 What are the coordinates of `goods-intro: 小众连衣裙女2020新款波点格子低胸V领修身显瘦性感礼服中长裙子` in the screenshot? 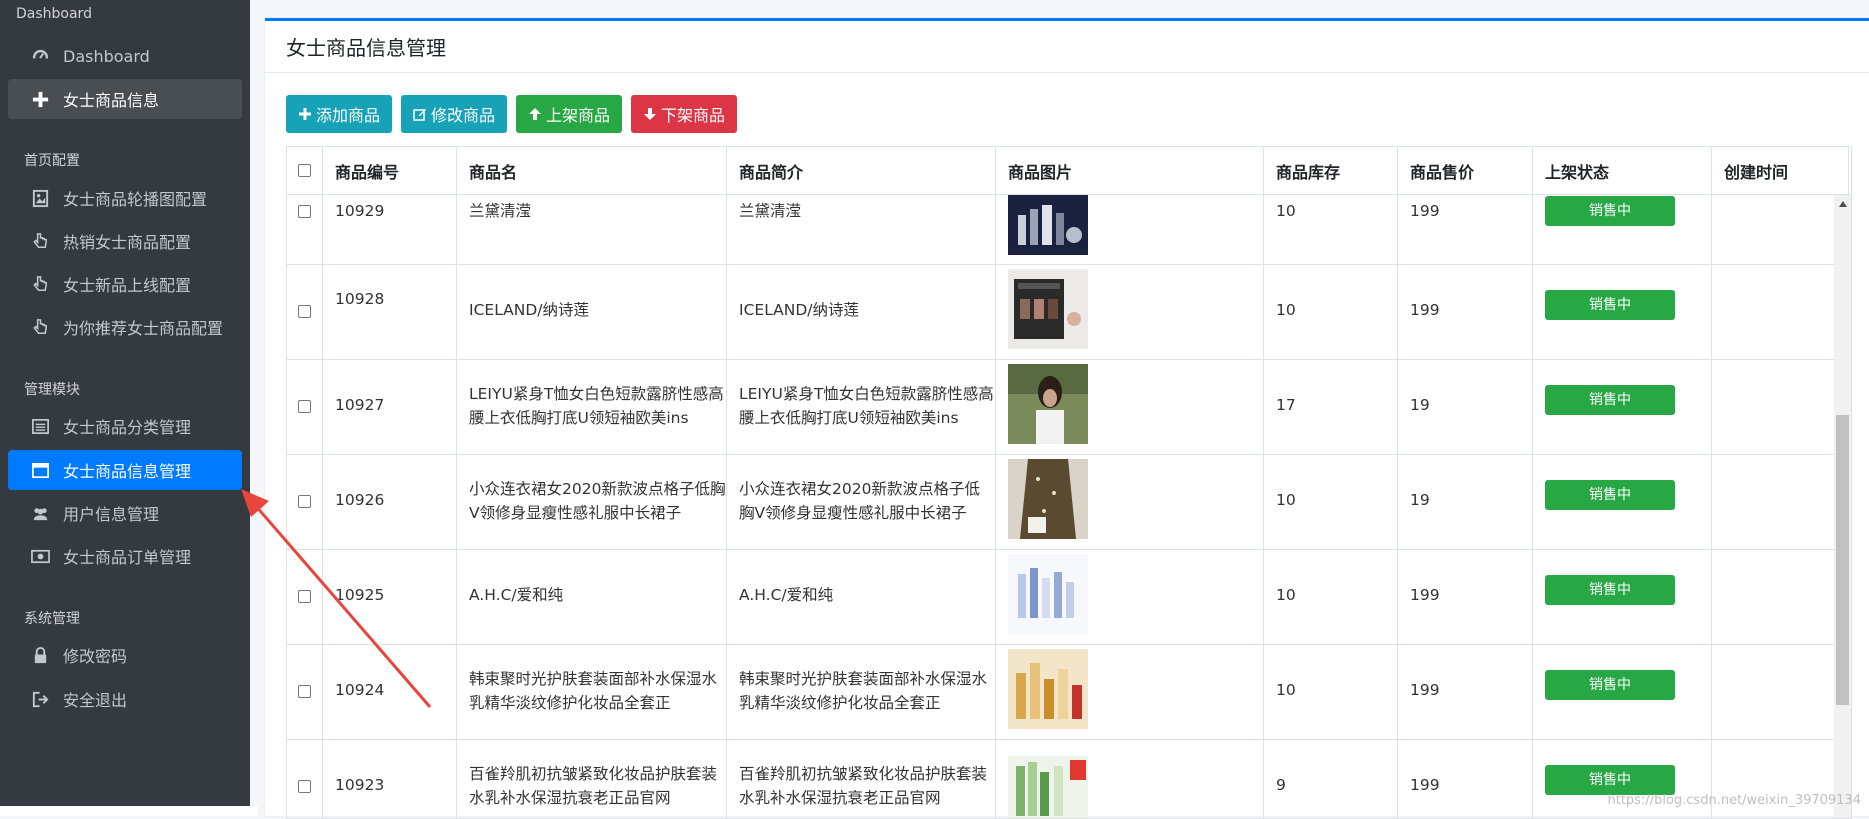 It's located at (861, 502).